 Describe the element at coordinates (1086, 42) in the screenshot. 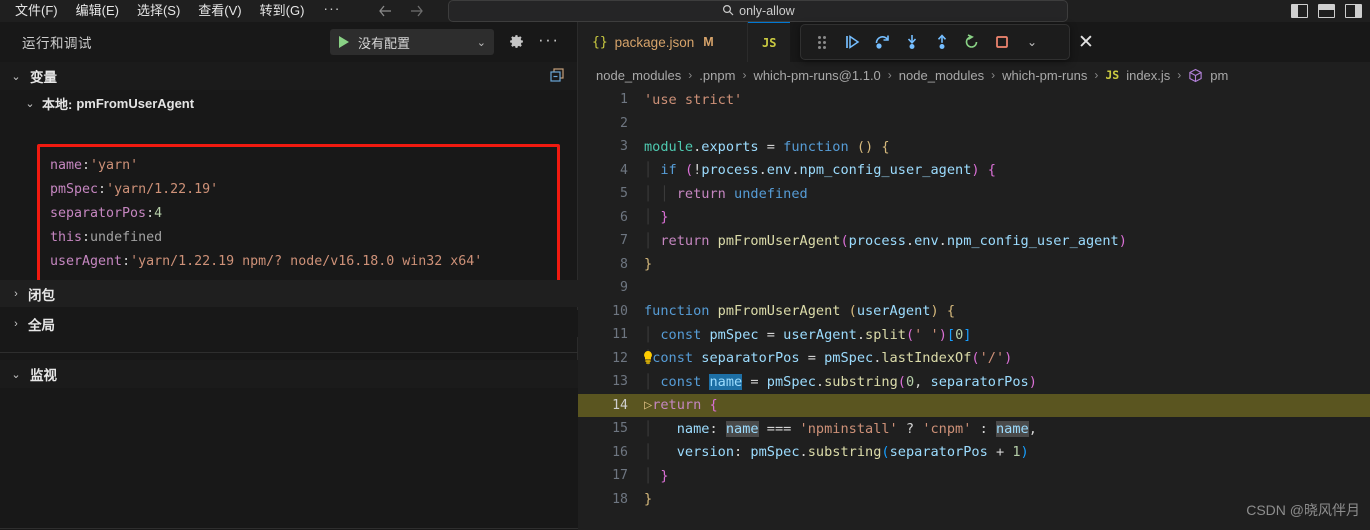

I see `close-icon: ✕` at that location.